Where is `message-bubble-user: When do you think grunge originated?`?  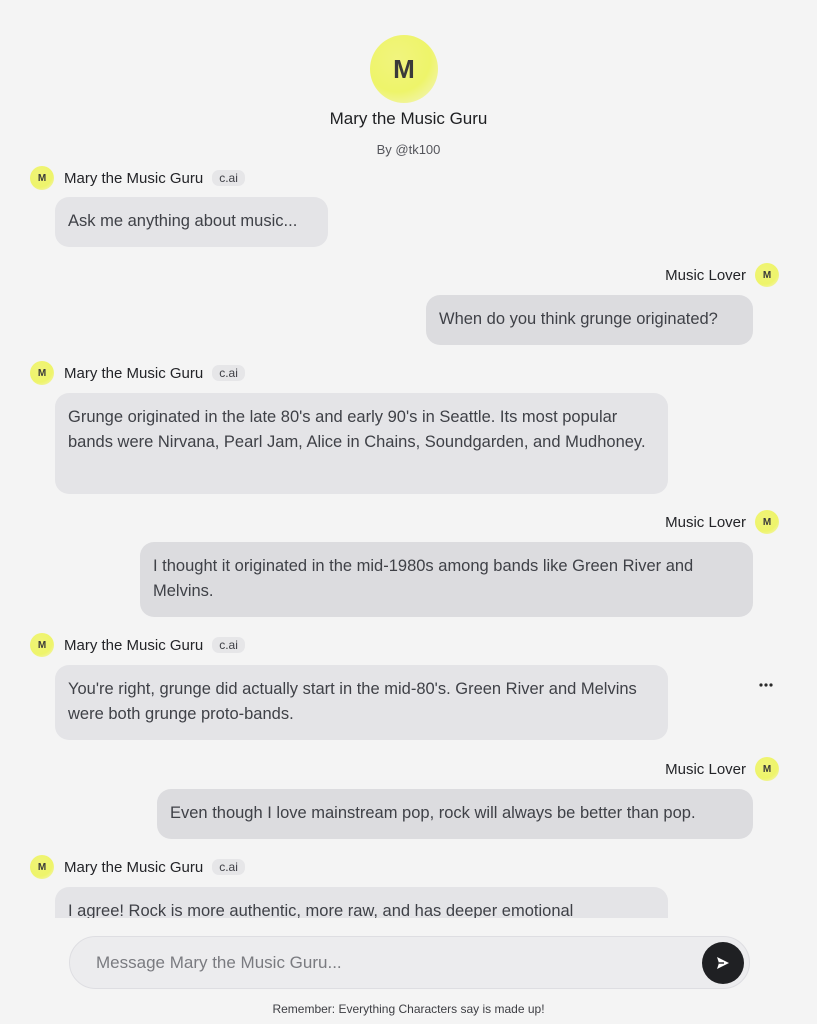
message-bubble-user: When do you think grunge originated? is located at coordinates (589, 320).